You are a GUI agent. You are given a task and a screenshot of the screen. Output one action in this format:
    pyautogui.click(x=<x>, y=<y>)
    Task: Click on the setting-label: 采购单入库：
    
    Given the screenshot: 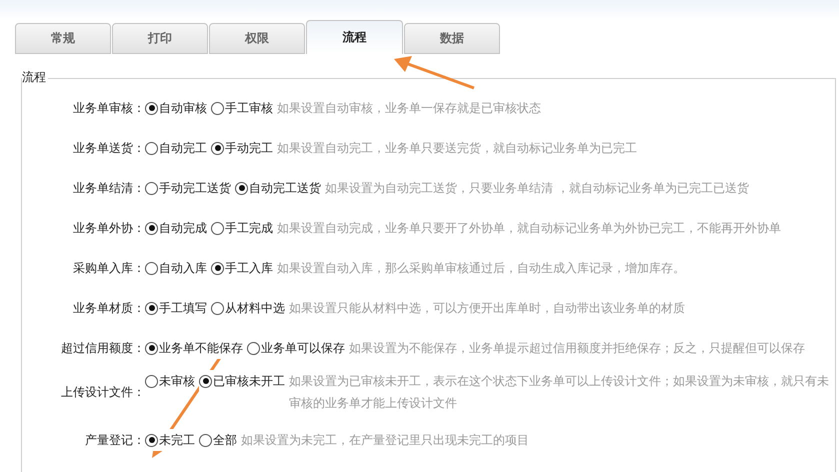 What is the action you would take?
    pyautogui.click(x=108, y=268)
    